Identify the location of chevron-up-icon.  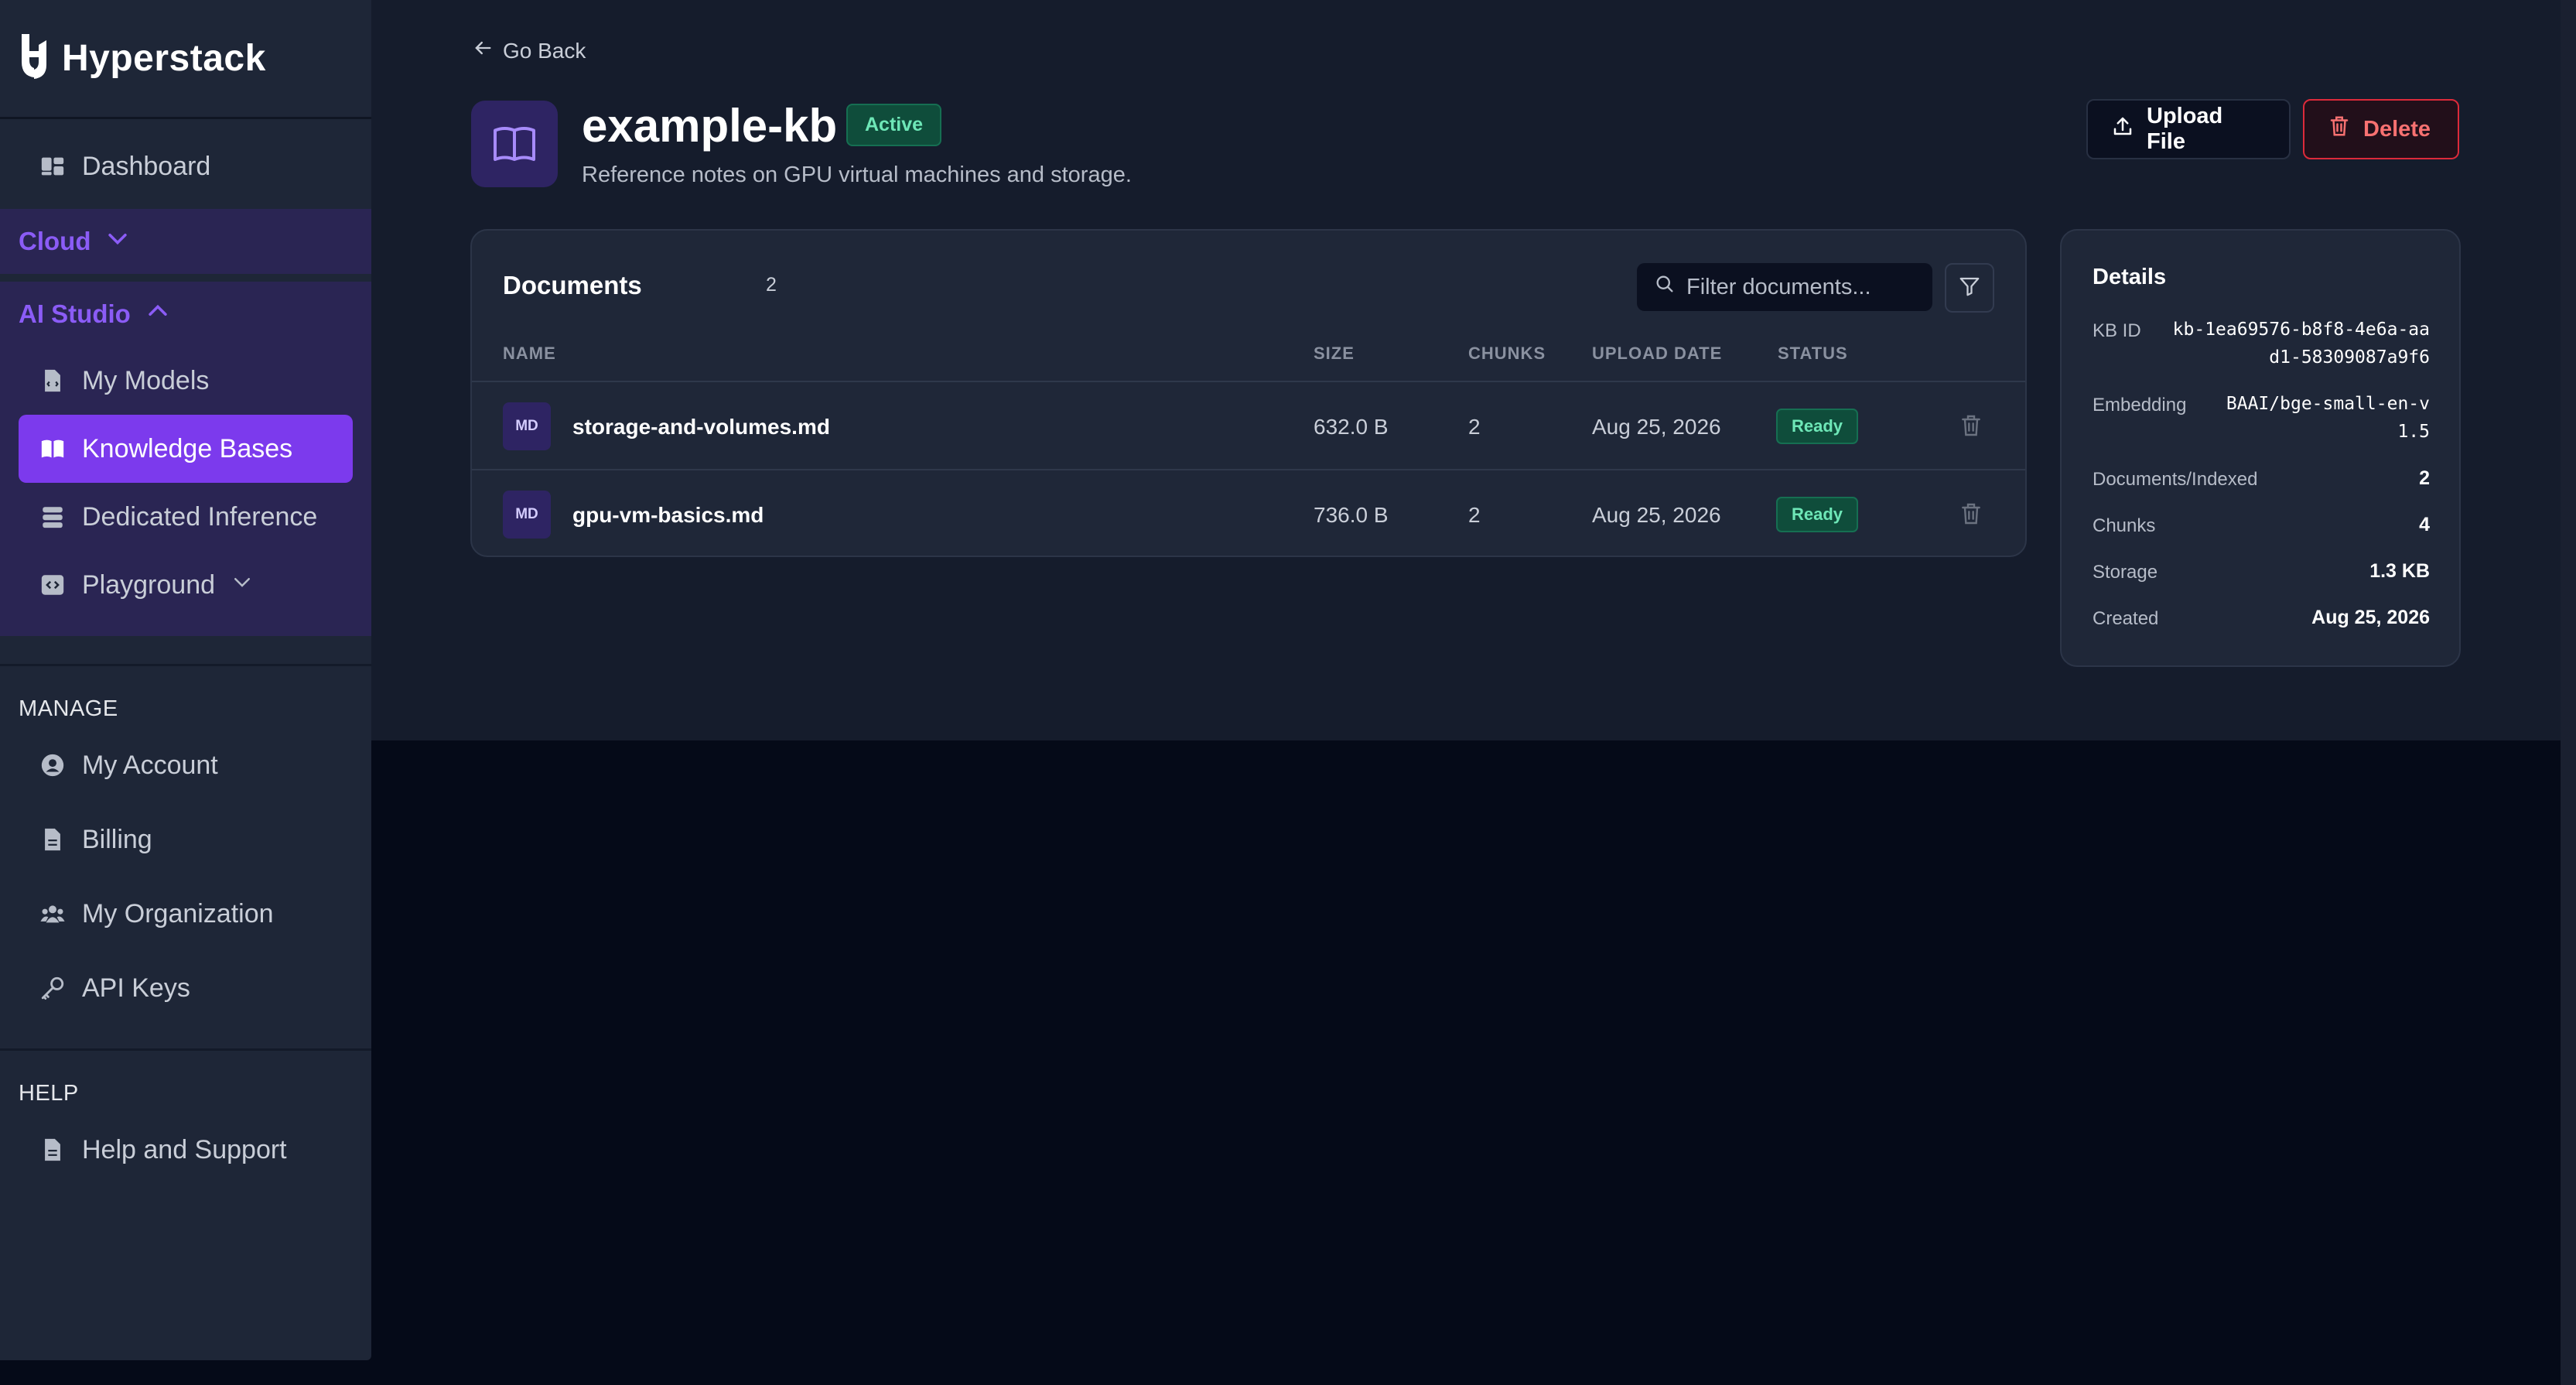
(158, 314).